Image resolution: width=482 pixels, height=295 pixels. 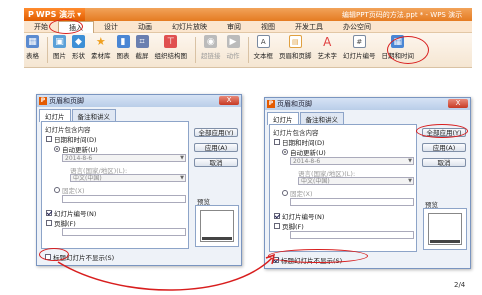 What do you see at coordinates (402, 15) in the screenshot?
I see `document-title: 编辑PPT页码的方法.ppt * - WPS 演示` at bounding box center [402, 15].